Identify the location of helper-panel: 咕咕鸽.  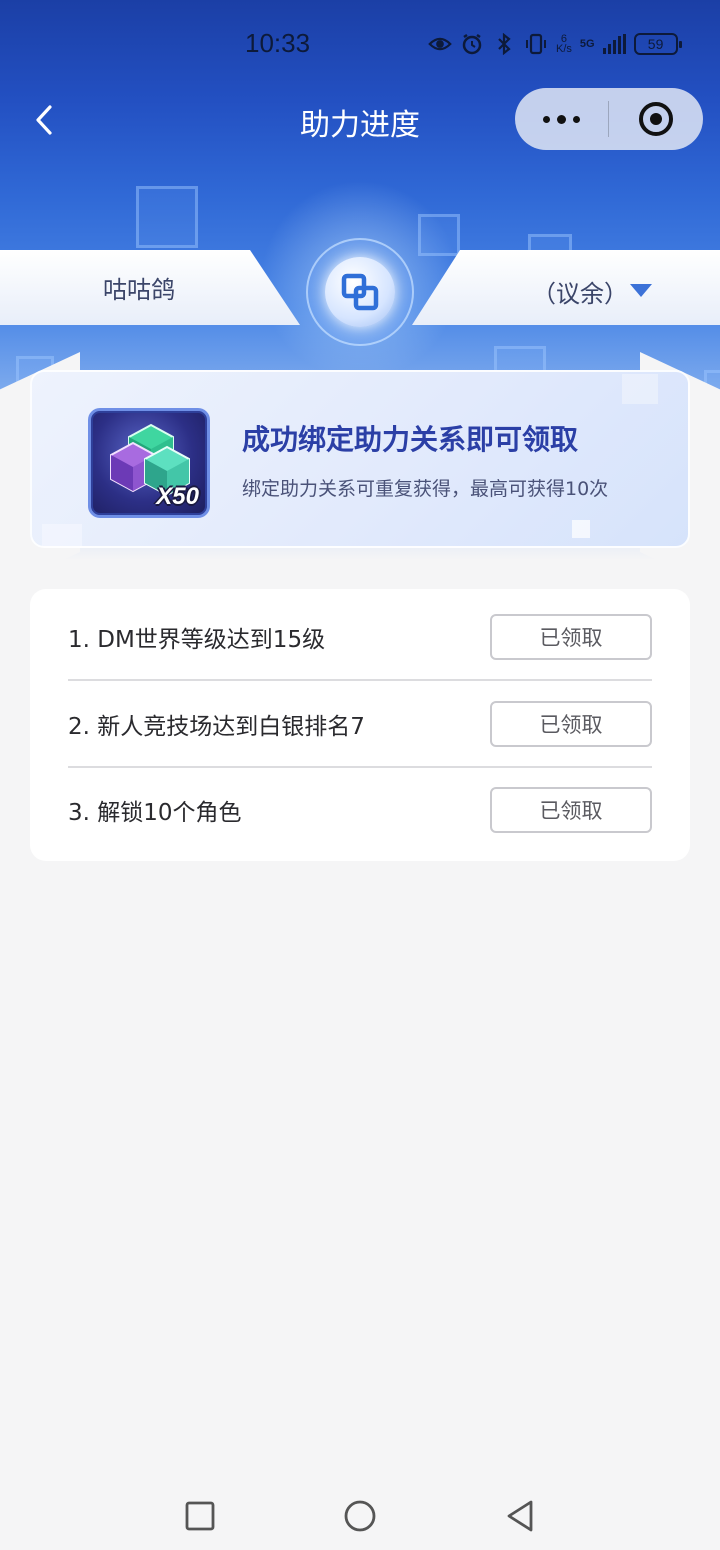
(150, 287).